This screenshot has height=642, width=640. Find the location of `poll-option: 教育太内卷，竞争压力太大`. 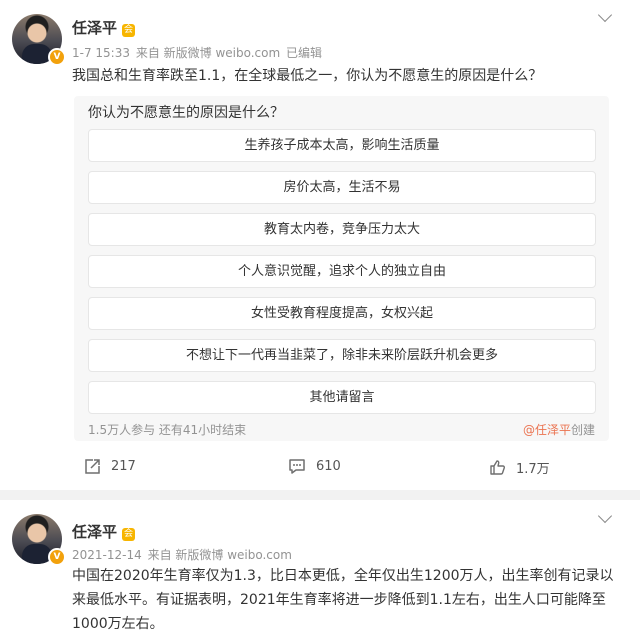

poll-option: 教育太内卷，竞争压力太大 is located at coordinates (342, 229).